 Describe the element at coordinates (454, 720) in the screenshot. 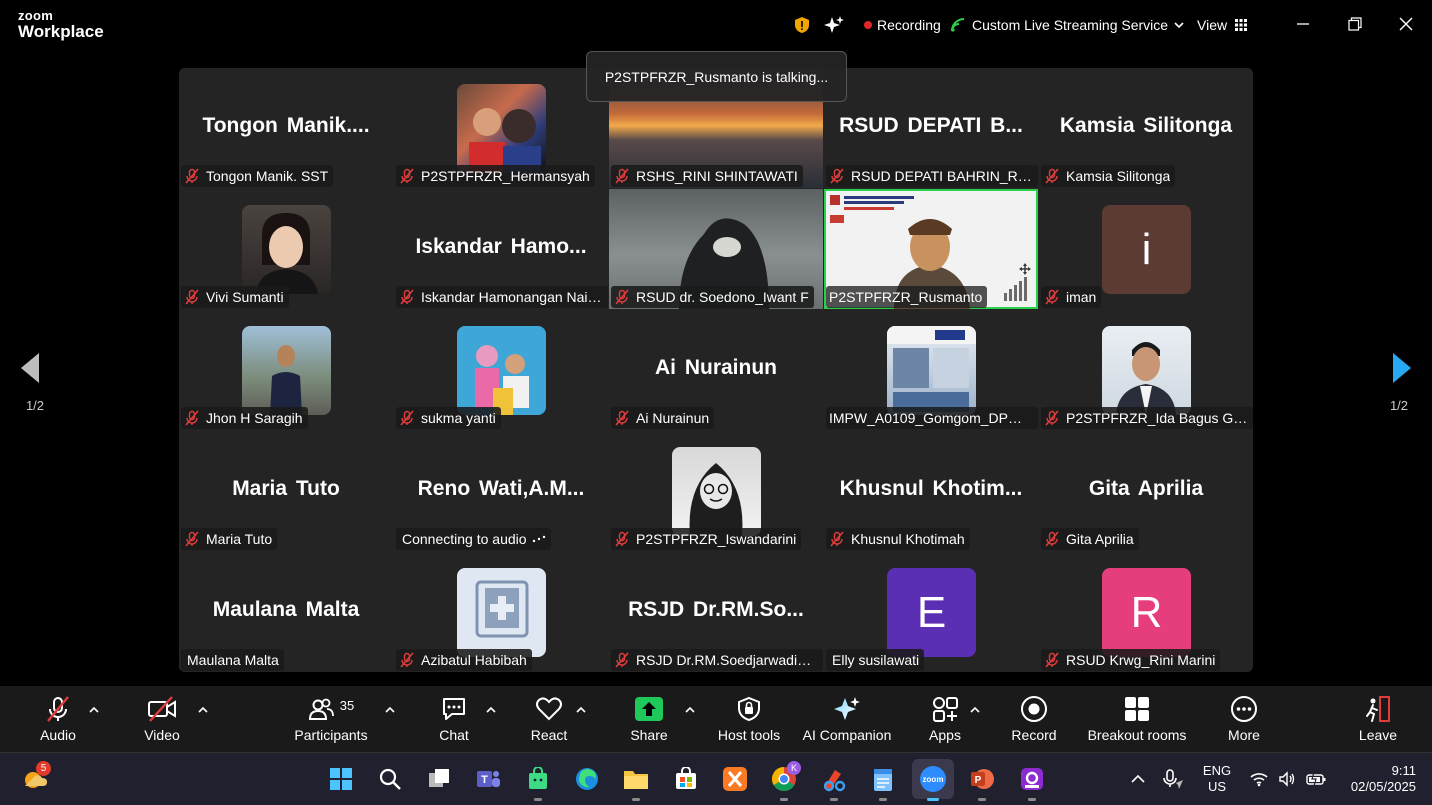

I see `chat-button: Chat` at that location.